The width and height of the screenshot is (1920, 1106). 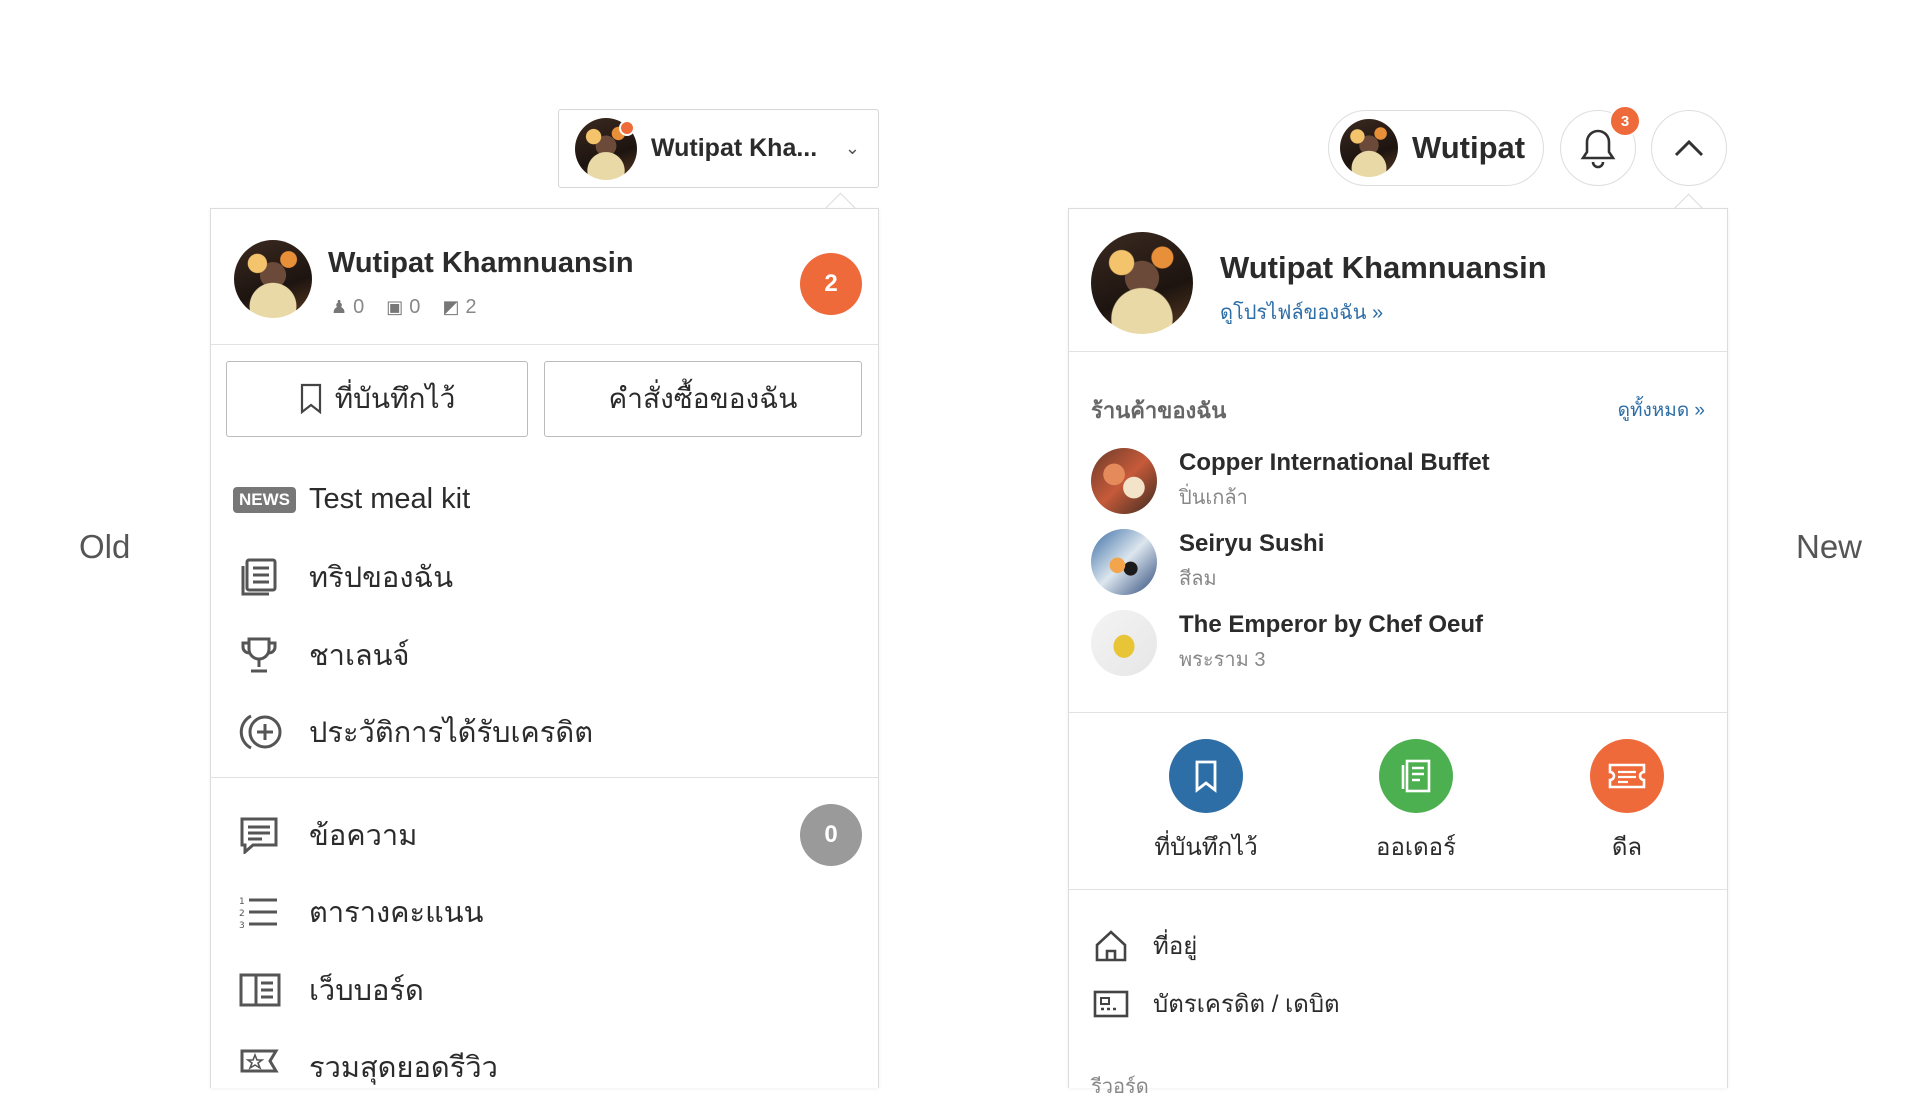 I want to click on shop-item: Seiryu Sushi สีลม, so click(x=1207, y=562).